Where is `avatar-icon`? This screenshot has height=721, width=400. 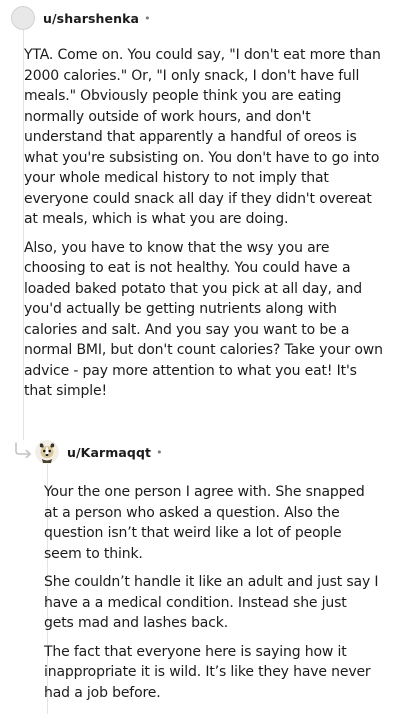
avatar-icon is located at coordinates (23, 18).